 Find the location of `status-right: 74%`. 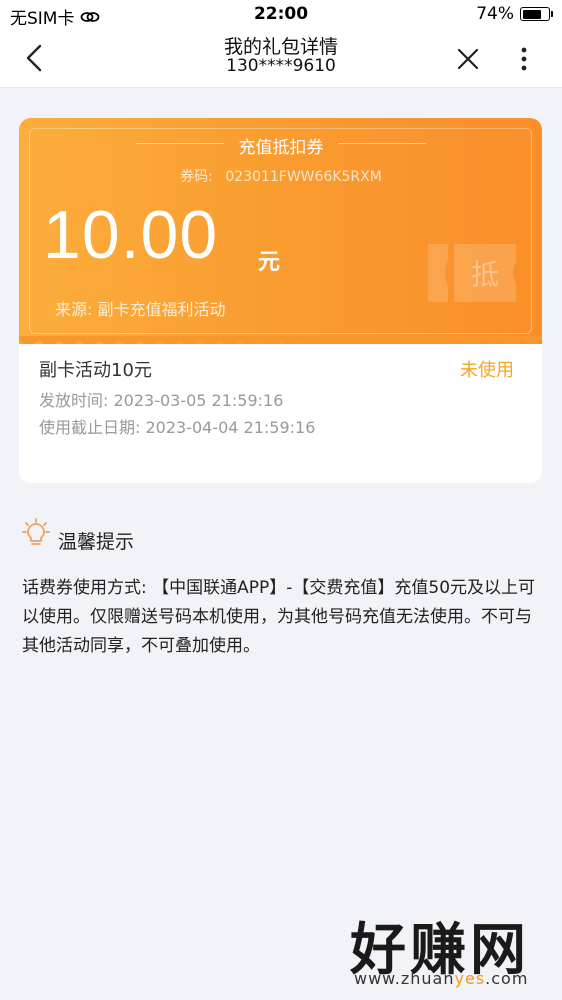

status-right: 74% is located at coordinates (514, 14).